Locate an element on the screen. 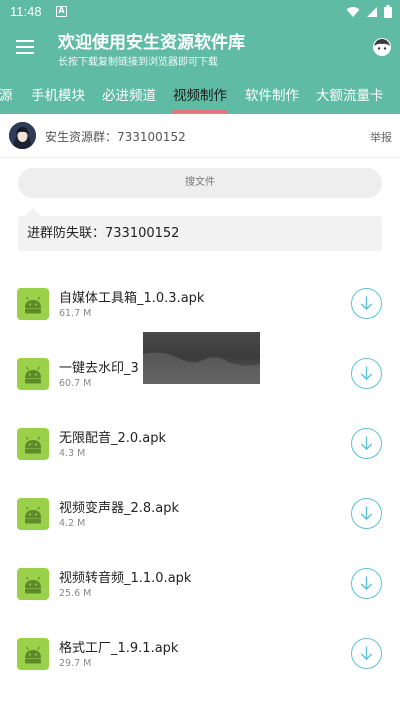 The width and height of the screenshot is (400, 711). file-item: 自媒体工具箱_1.0.3.apk 61.7 M is located at coordinates (200, 305).